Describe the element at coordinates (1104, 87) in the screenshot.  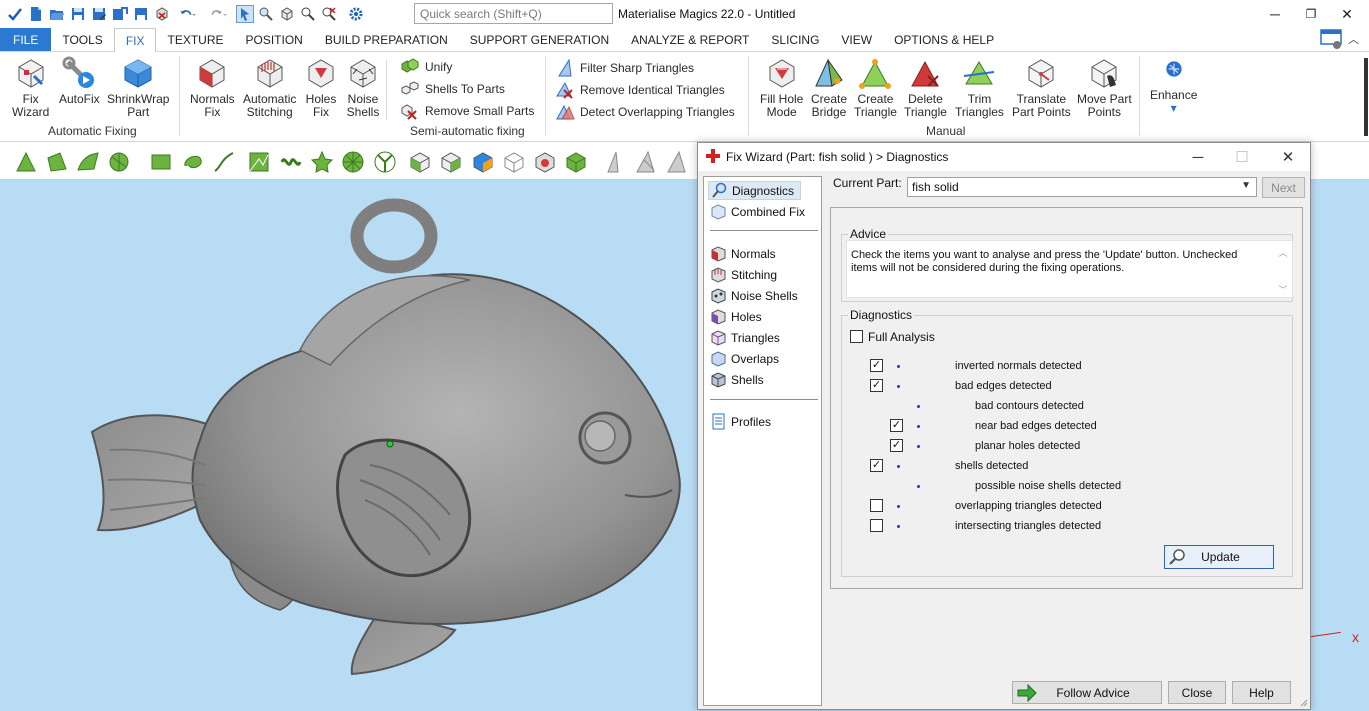
I see `move-part-points-button: Move Part Points` at that location.